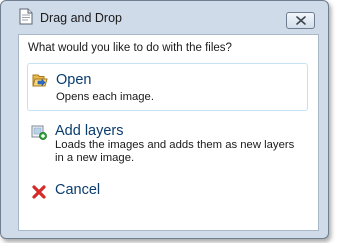 The width and height of the screenshot is (339, 243). I want to click on cancel-command: Cancel, so click(167, 190).